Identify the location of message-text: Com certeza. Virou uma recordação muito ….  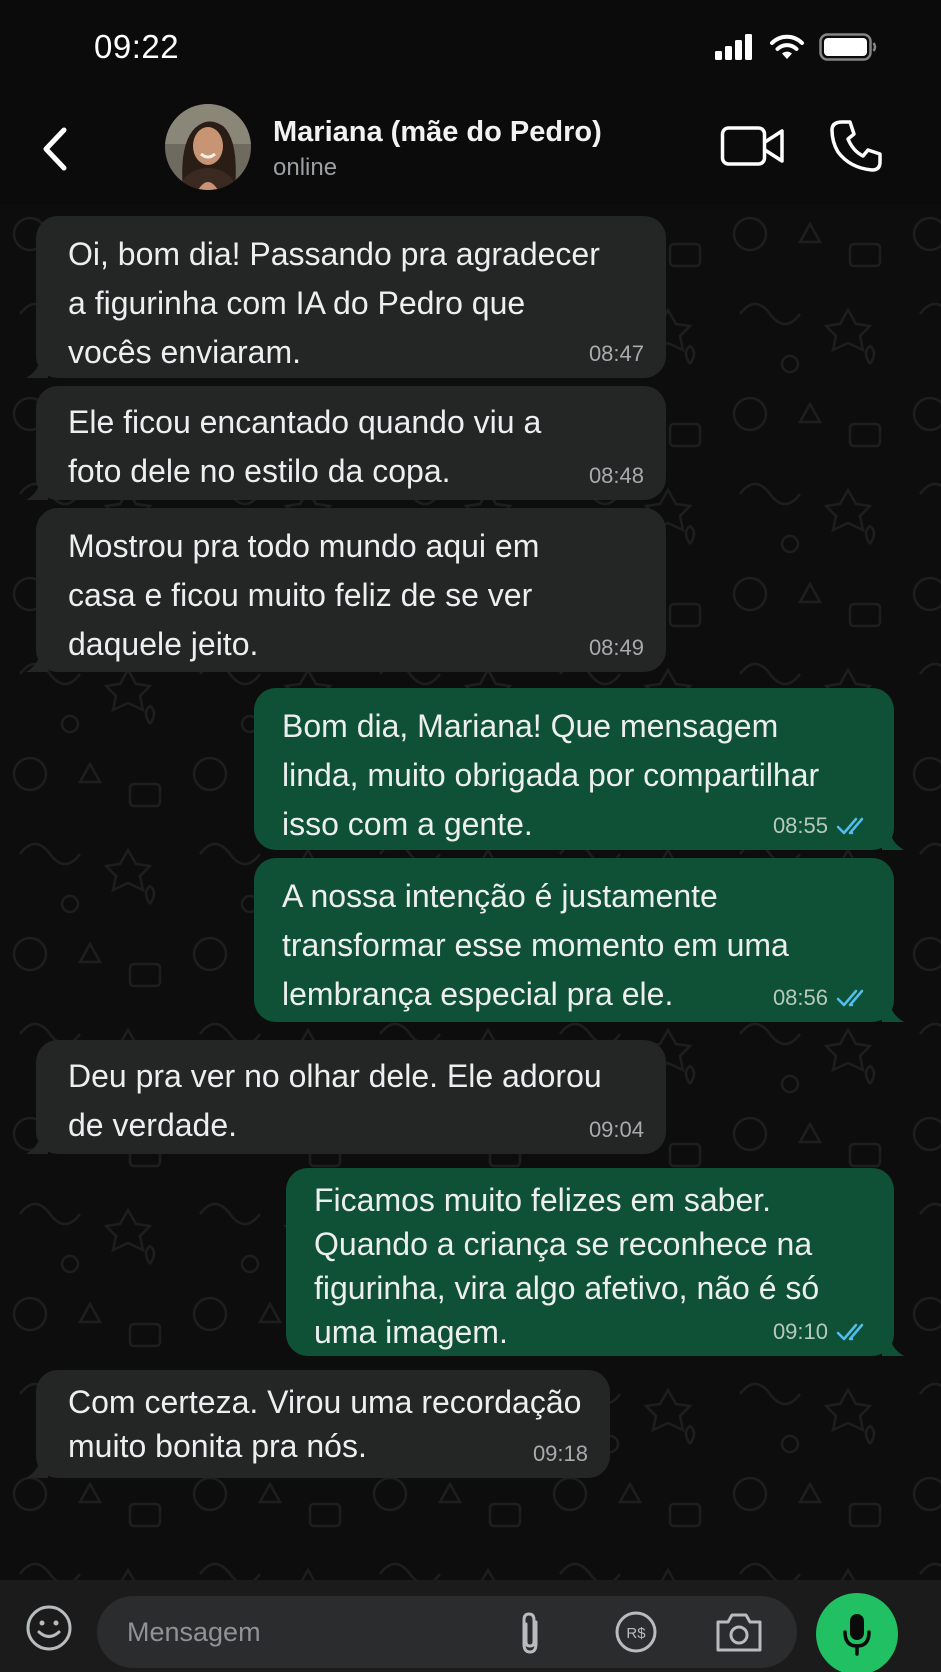
(325, 1424).